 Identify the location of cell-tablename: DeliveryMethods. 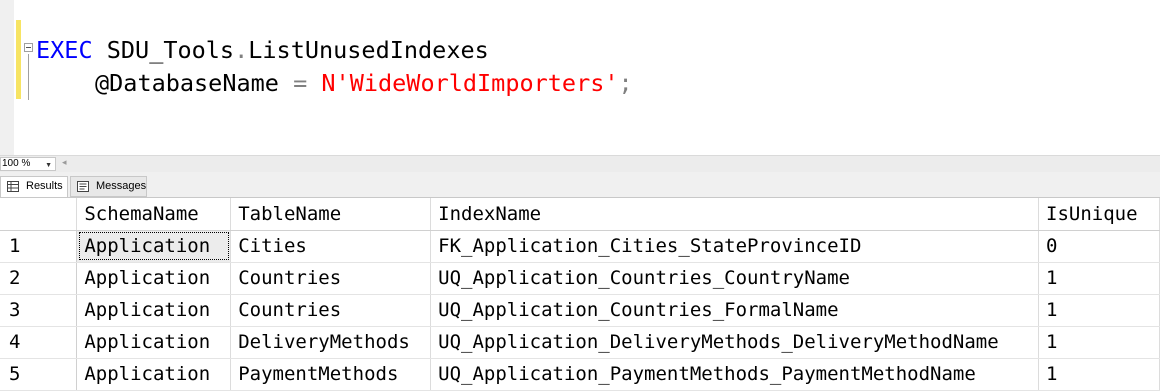
(331, 342).